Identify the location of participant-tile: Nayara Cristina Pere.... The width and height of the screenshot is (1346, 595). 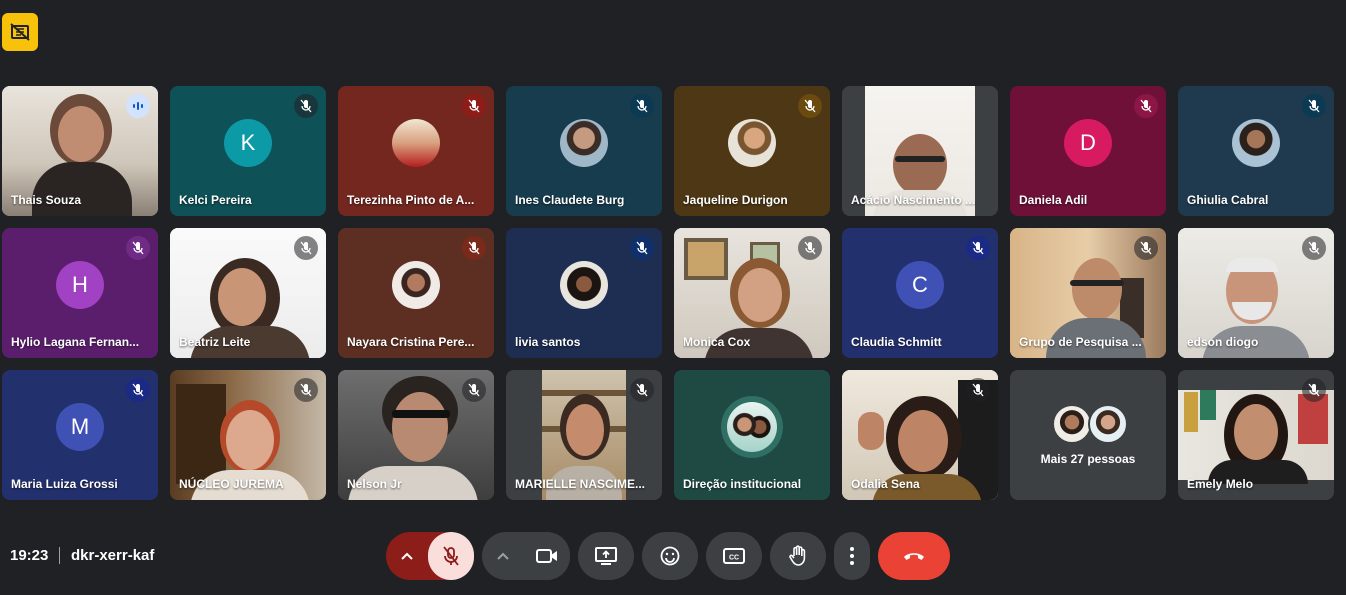
(416, 293).